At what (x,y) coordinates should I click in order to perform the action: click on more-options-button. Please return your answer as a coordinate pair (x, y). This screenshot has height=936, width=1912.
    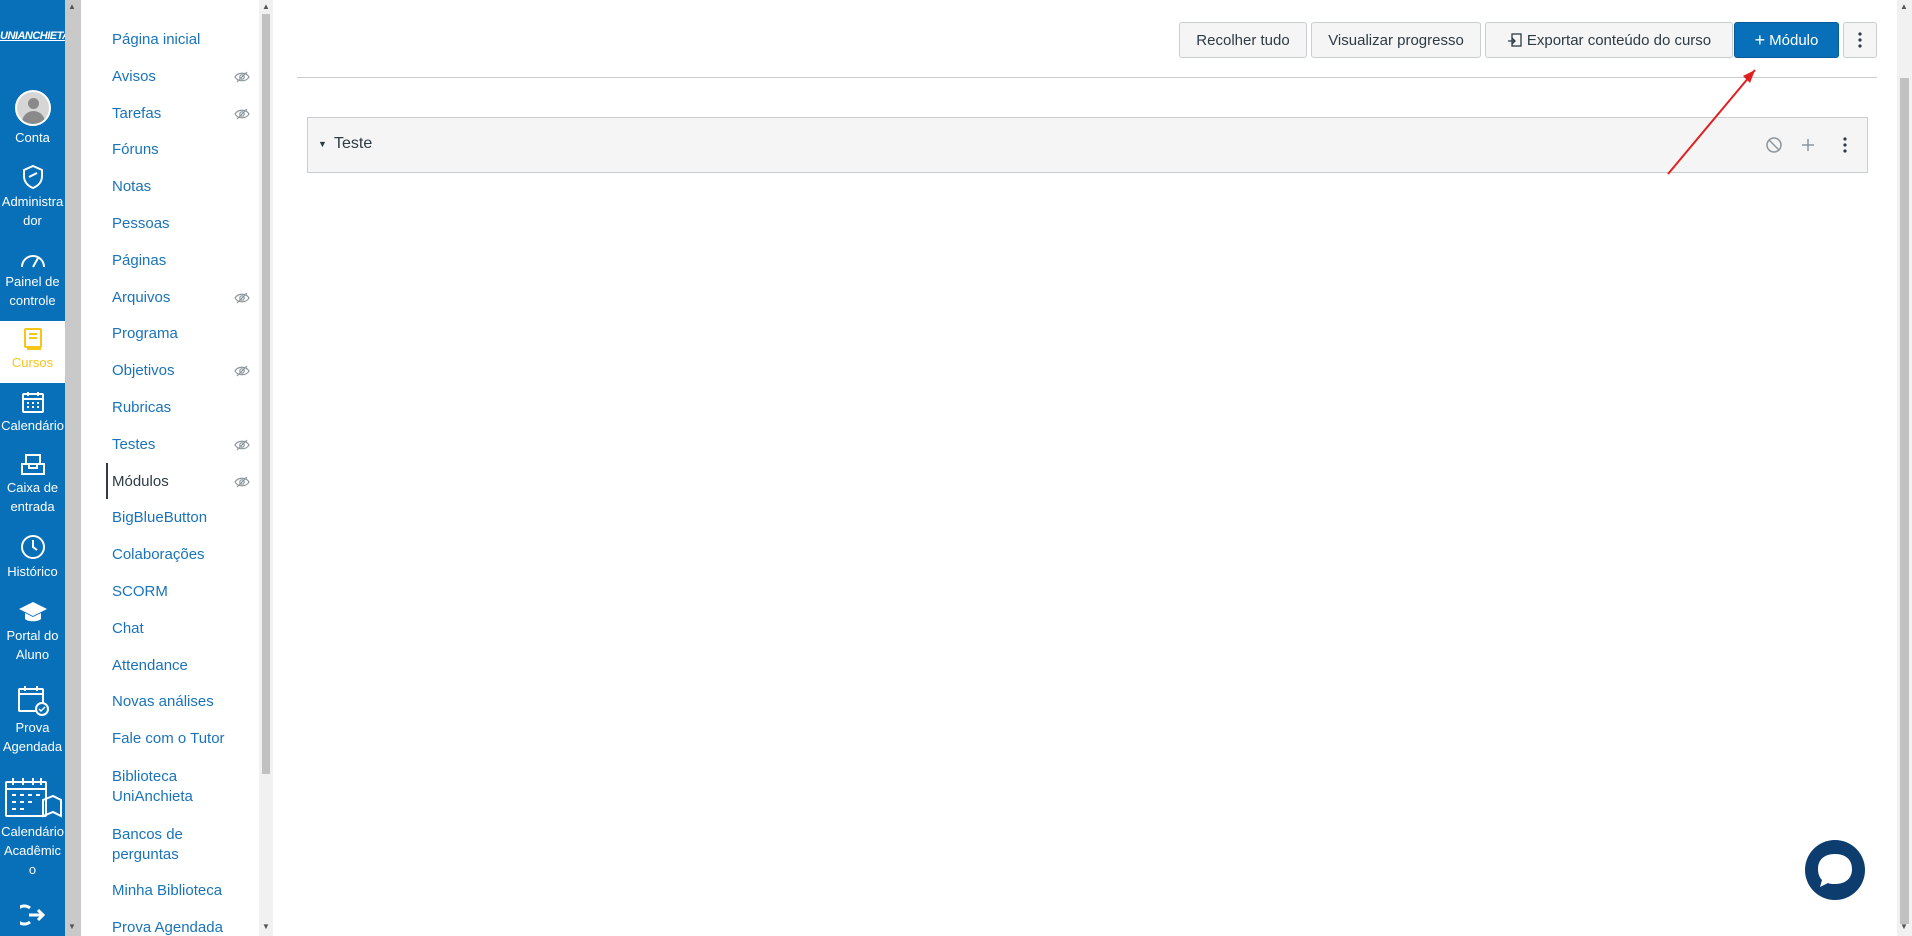
    Looking at the image, I should click on (1860, 40).